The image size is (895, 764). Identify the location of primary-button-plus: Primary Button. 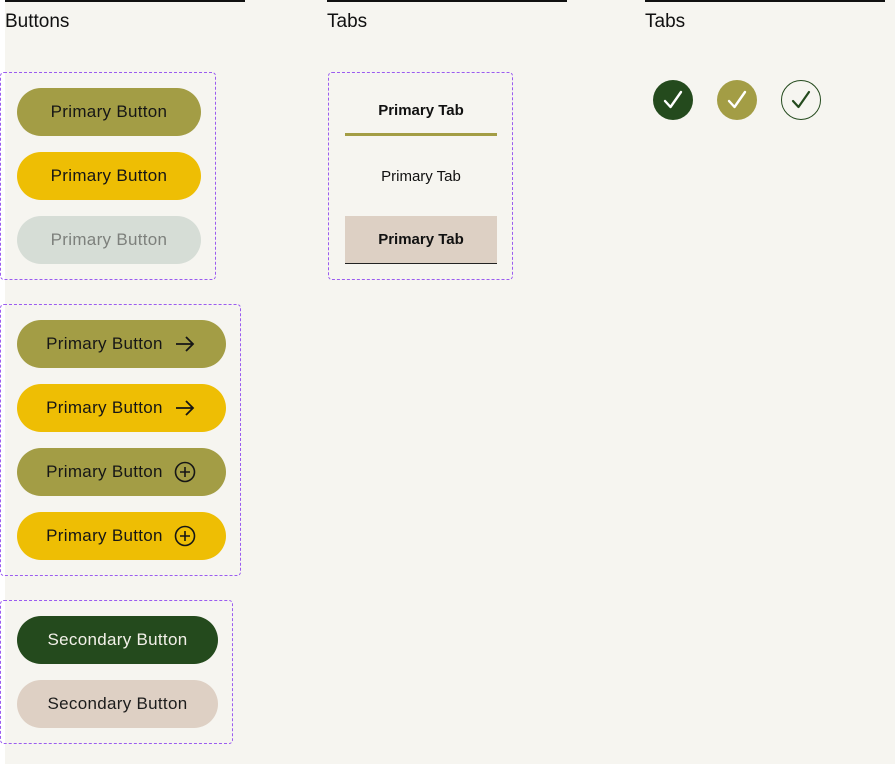
(121, 472).